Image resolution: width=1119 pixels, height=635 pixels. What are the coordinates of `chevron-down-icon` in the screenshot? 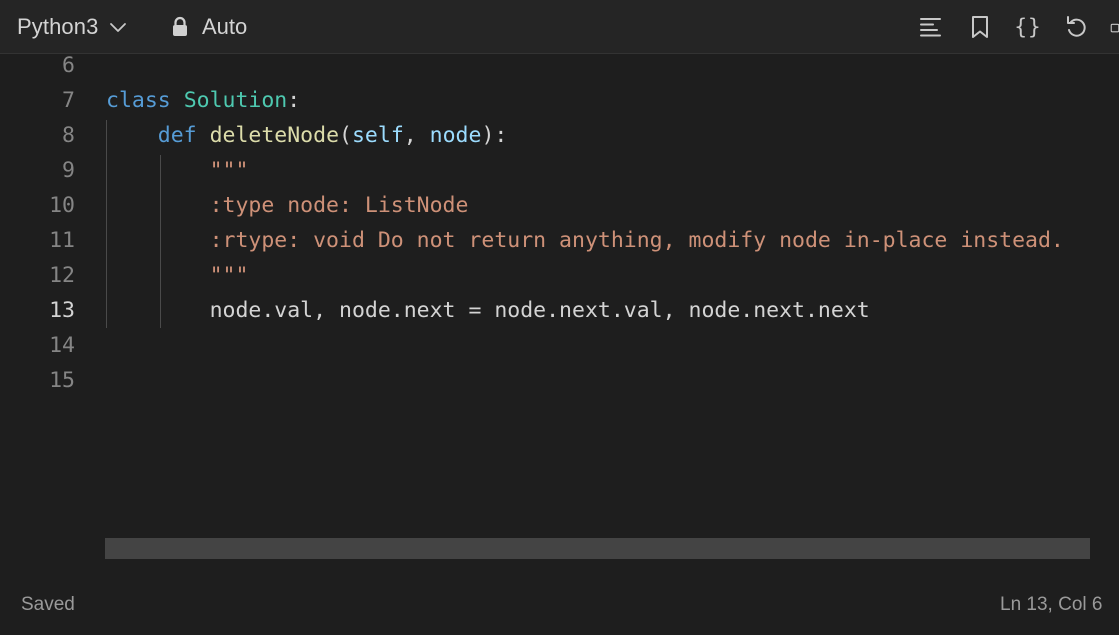 It's located at (118, 27).